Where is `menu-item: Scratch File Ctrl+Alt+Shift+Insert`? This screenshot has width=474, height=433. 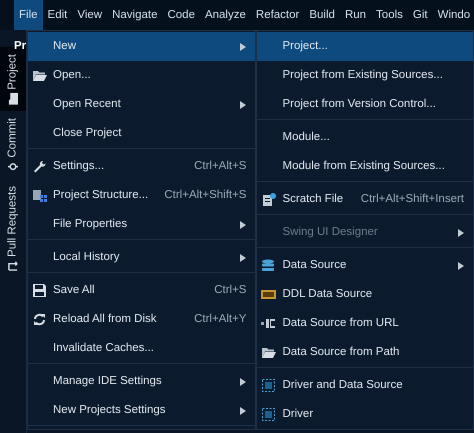 menu-item: Scratch File Ctrl+Alt+Shift+Insert is located at coordinates (365, 199).